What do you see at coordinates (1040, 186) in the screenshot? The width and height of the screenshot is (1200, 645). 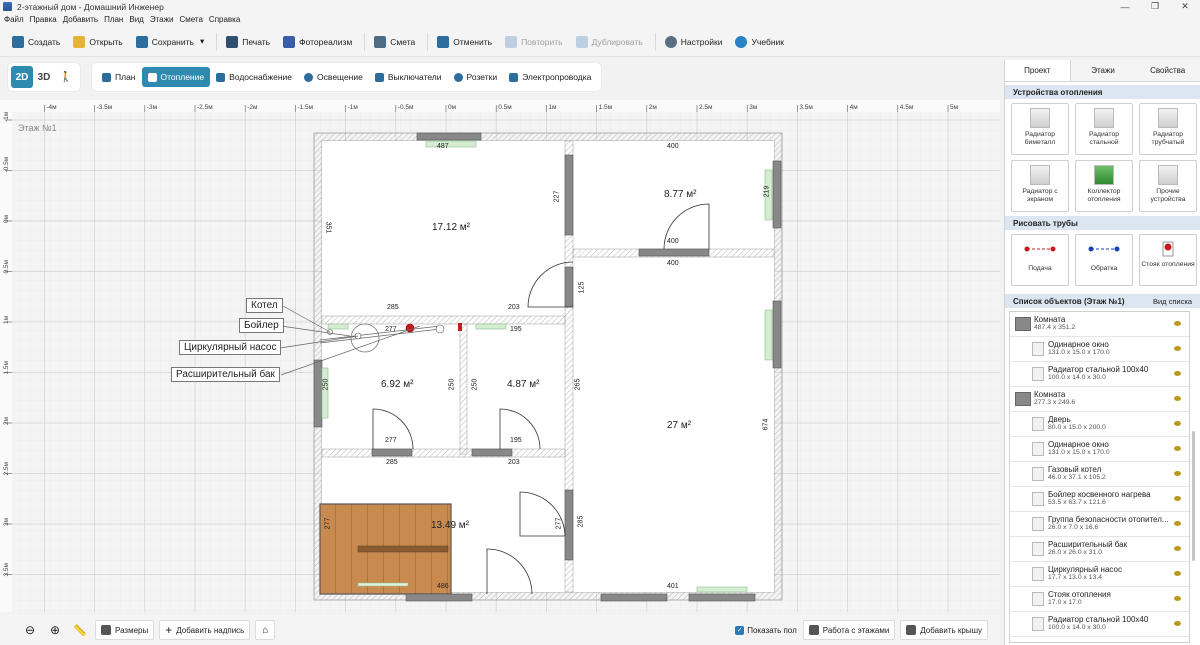 I see `device-screen-radiator: Радиатор с экраном` at bounding box center [1040, 186].